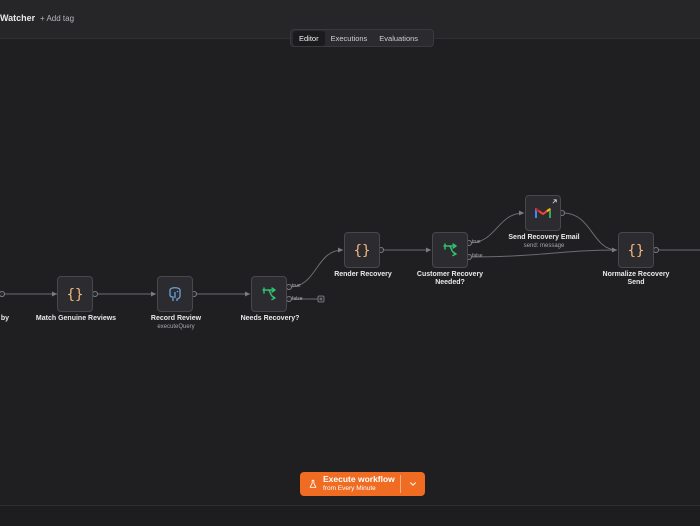 This screenshot has height=526, width=700. What do you see at coordinates (176, 327) in the screenshot?
I see `node-sub-record-review: executeQuery` at bounding box center [176, 327].